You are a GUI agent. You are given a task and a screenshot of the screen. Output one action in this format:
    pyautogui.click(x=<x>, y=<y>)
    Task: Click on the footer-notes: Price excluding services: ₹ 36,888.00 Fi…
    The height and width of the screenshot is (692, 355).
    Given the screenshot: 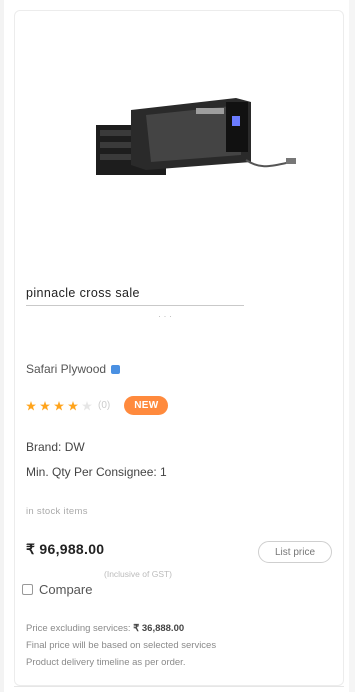 What is the action you would take?
    pyautogui.click(x=176, y=645)
    